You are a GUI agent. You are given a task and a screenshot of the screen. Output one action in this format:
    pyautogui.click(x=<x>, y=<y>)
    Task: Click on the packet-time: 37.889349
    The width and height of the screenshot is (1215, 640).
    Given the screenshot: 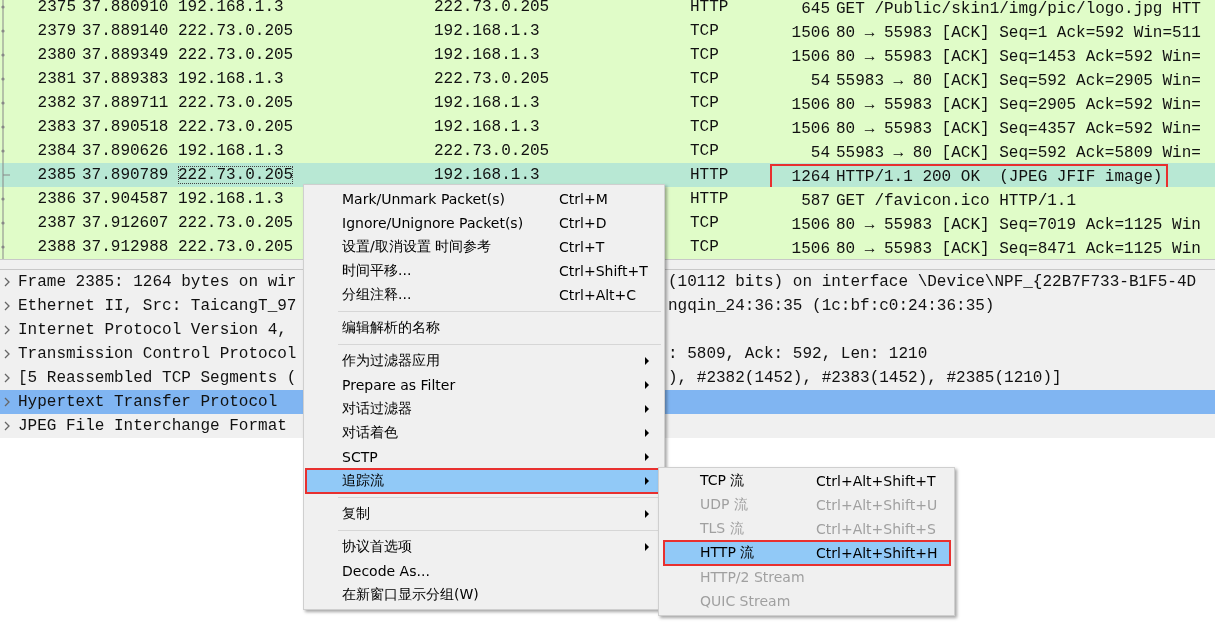 What is the action you would take?
    pyautogui.click(x=125, y=55)
    